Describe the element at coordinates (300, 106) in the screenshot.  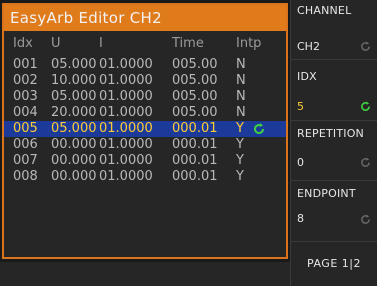
I see `softkey-idx-value: 5` at that location.